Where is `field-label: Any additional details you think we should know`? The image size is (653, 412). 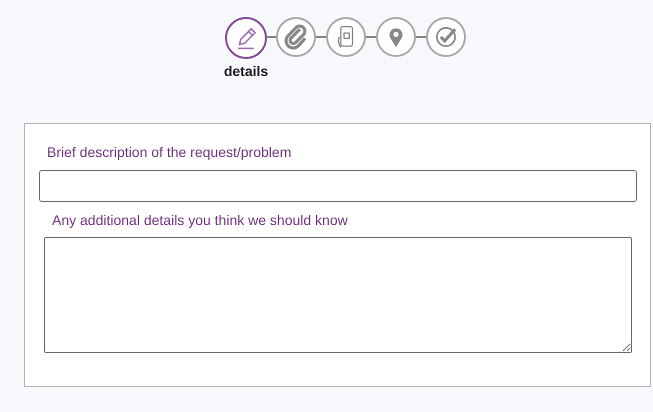
field-label: Any additional details you think we should know is located at coordinates (200, 220).